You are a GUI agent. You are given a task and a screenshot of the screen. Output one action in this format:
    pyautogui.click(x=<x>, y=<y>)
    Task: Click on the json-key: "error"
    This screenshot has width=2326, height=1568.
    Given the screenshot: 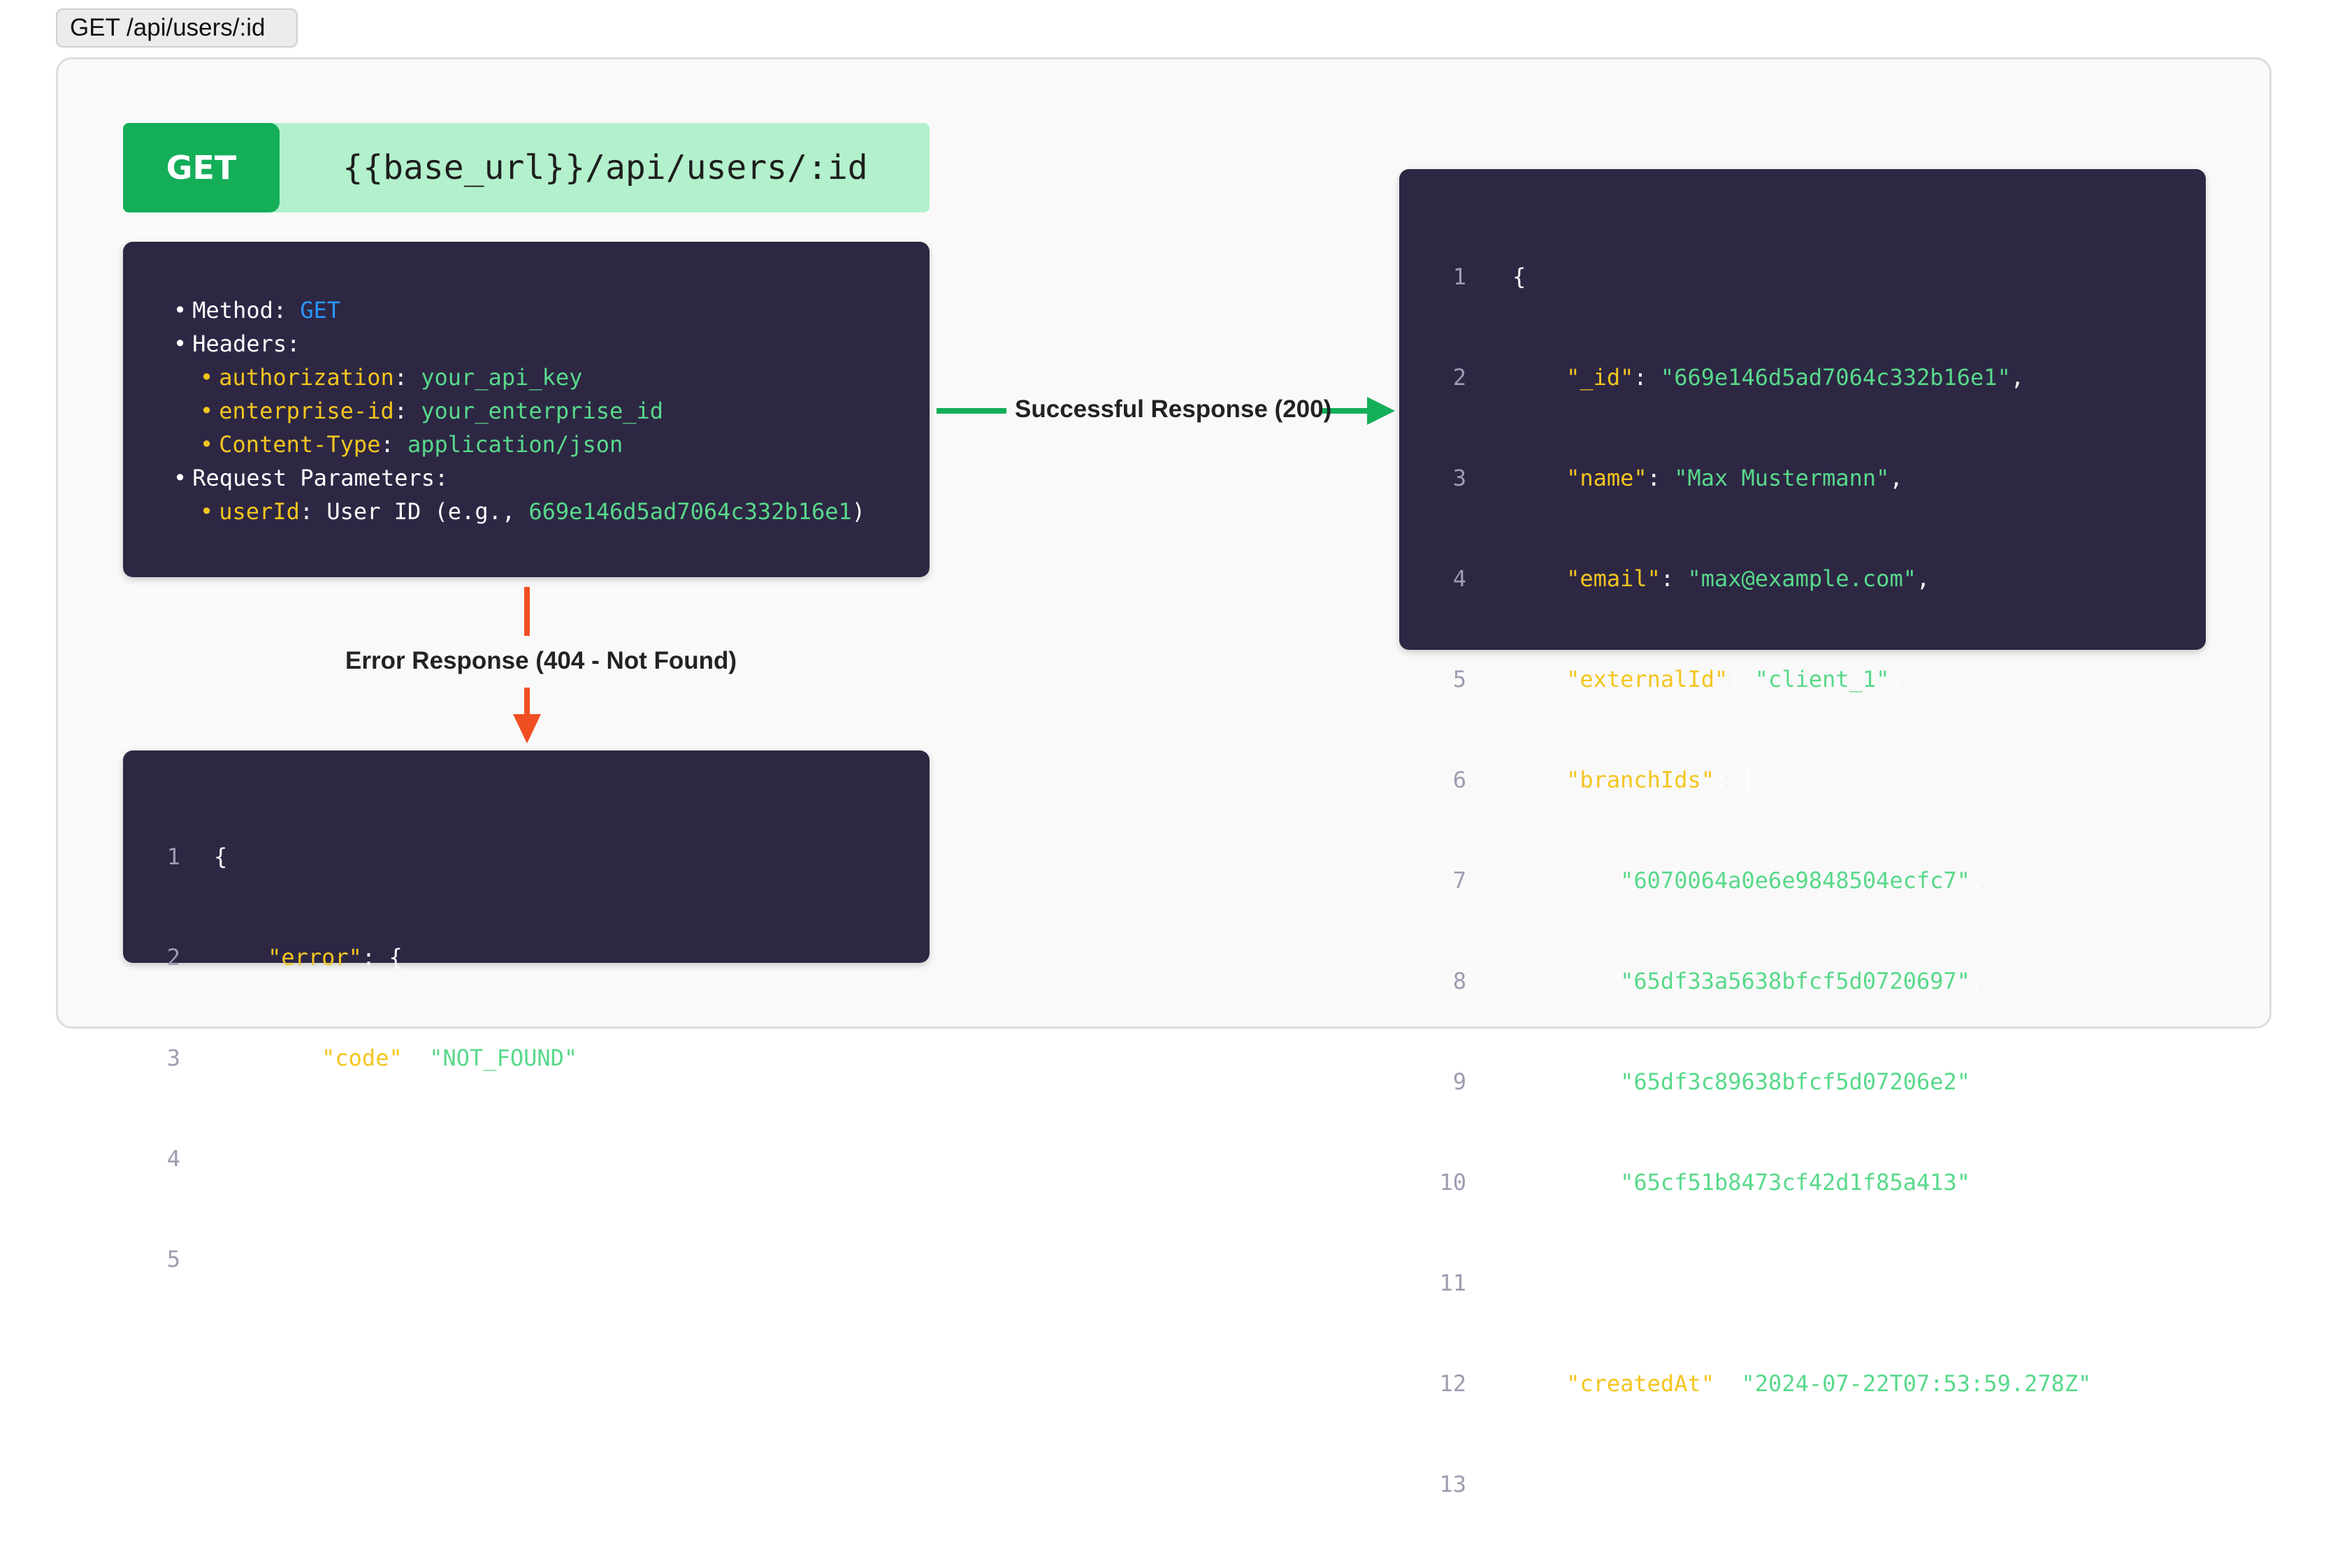 What is the action you would take?
    pyautogui.click(x=315, y=957)
    